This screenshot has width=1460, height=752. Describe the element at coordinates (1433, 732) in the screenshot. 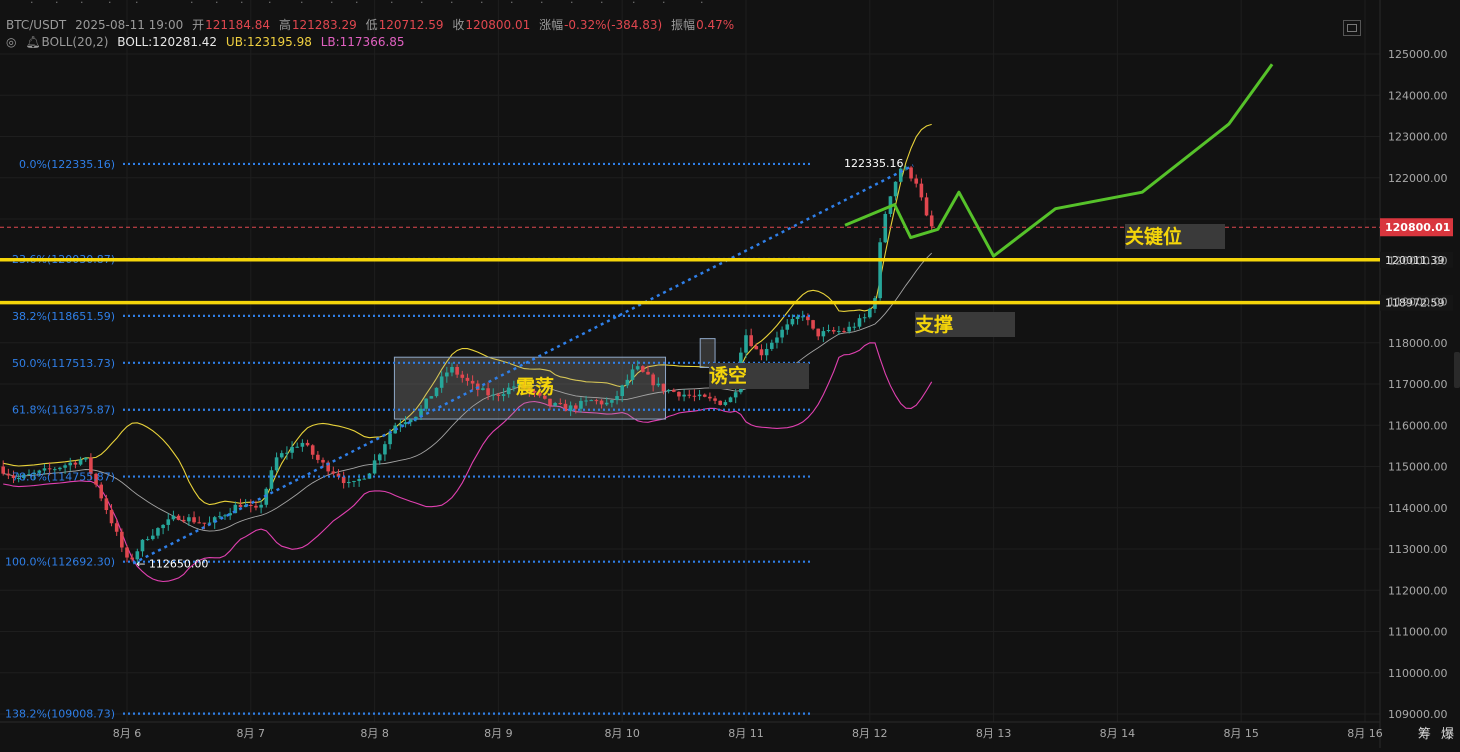

I see `bottom-tools: 筹 爆` at that location.